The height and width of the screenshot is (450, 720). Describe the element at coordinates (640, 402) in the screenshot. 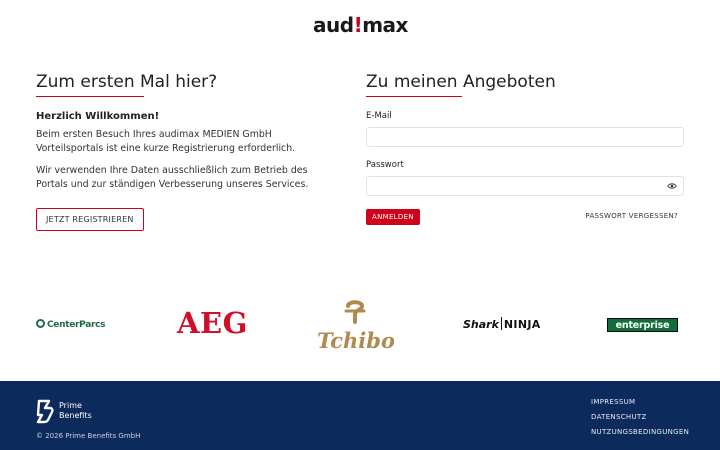

I see `footer-link-impressum: IMPRESSUM` at that location.